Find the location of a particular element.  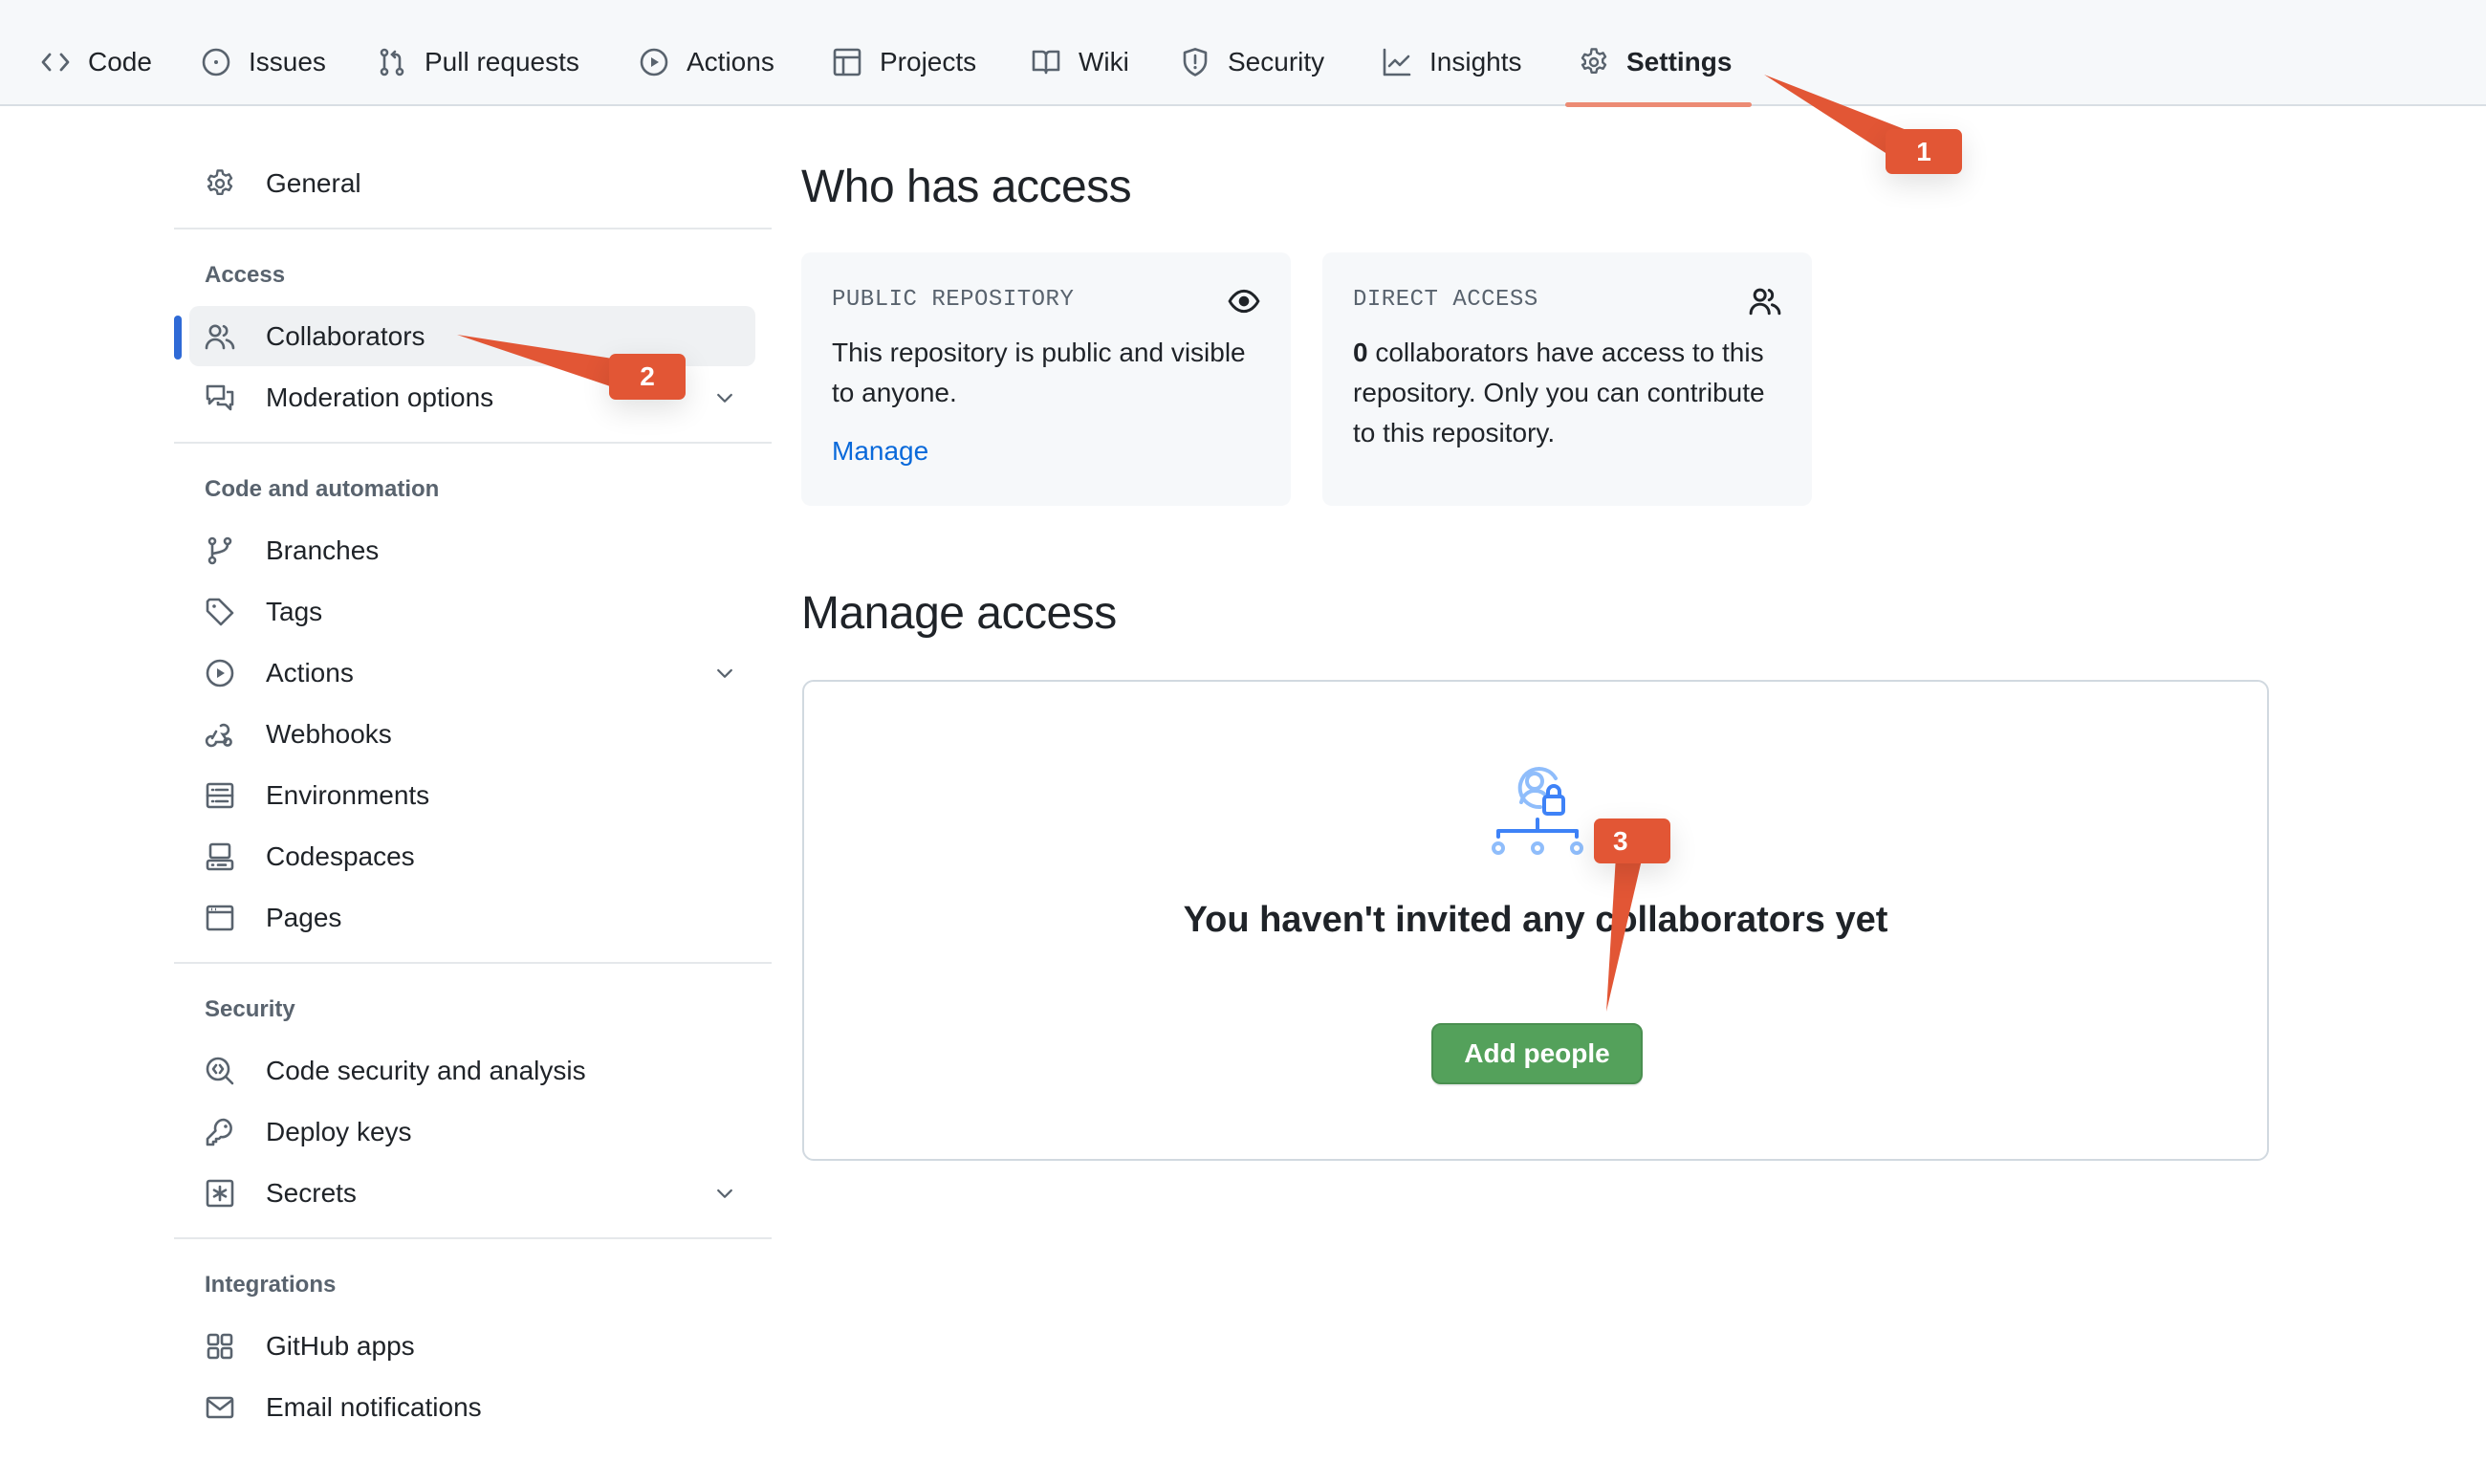

section-heading-code-automation: Code and automation is located at coordinates (322, 489).